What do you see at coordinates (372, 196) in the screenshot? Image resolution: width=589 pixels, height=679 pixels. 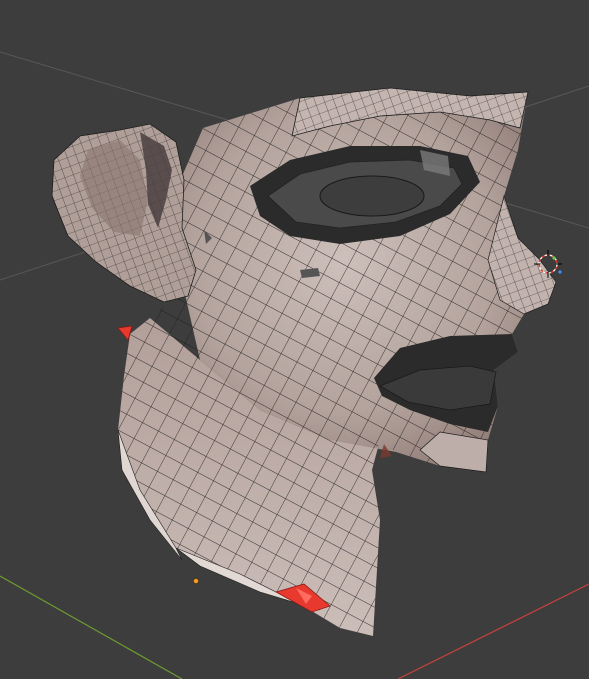 I see `eye-hole` at bounding box center [372, 196].